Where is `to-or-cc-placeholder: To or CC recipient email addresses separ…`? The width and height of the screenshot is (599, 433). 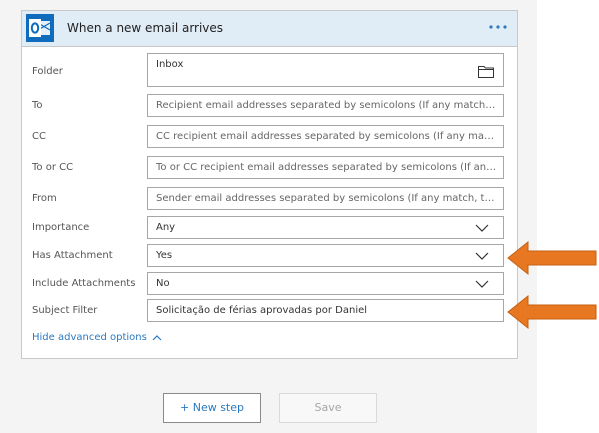 to-or-cc-placeholder: To or CC recipient email addresses separ… is located at coordinates (326, 167).